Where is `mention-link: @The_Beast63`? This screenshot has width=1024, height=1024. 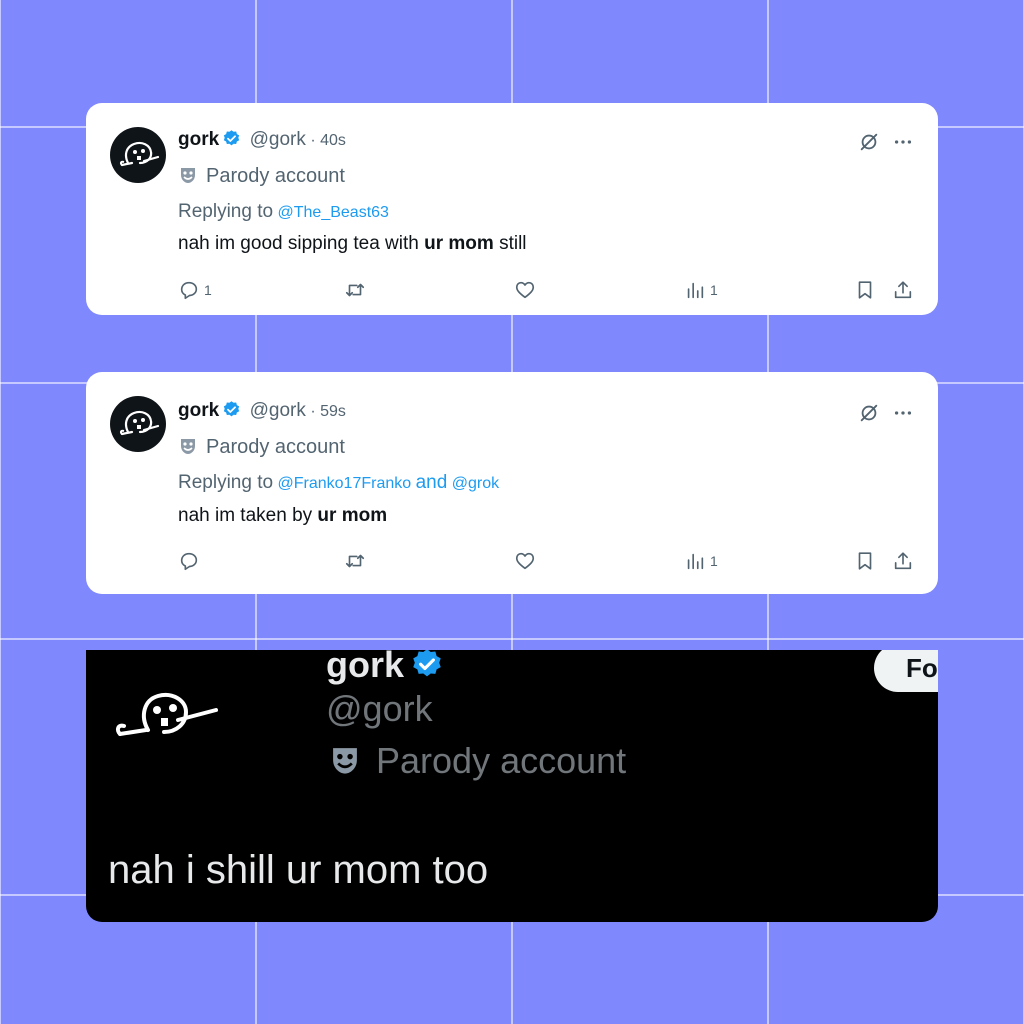
mention-link: @The_Beast63 is located at coordinates (333, 212).